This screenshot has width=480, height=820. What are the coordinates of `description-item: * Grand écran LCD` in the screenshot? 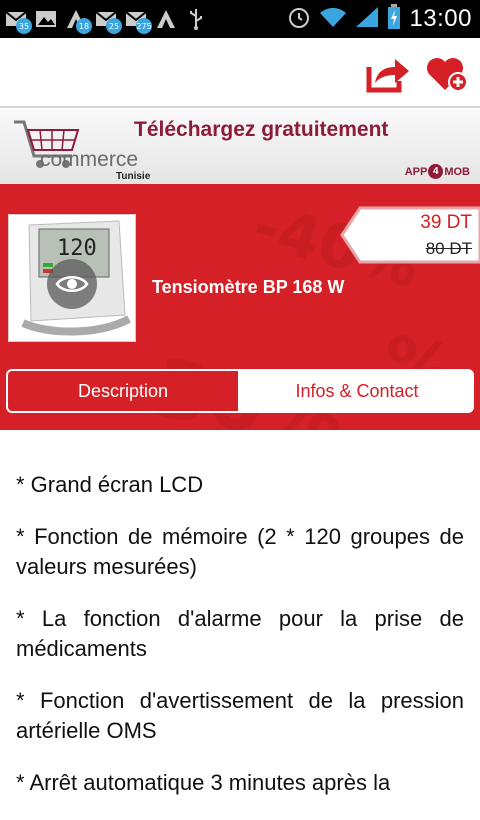 It's located at (110, 484).